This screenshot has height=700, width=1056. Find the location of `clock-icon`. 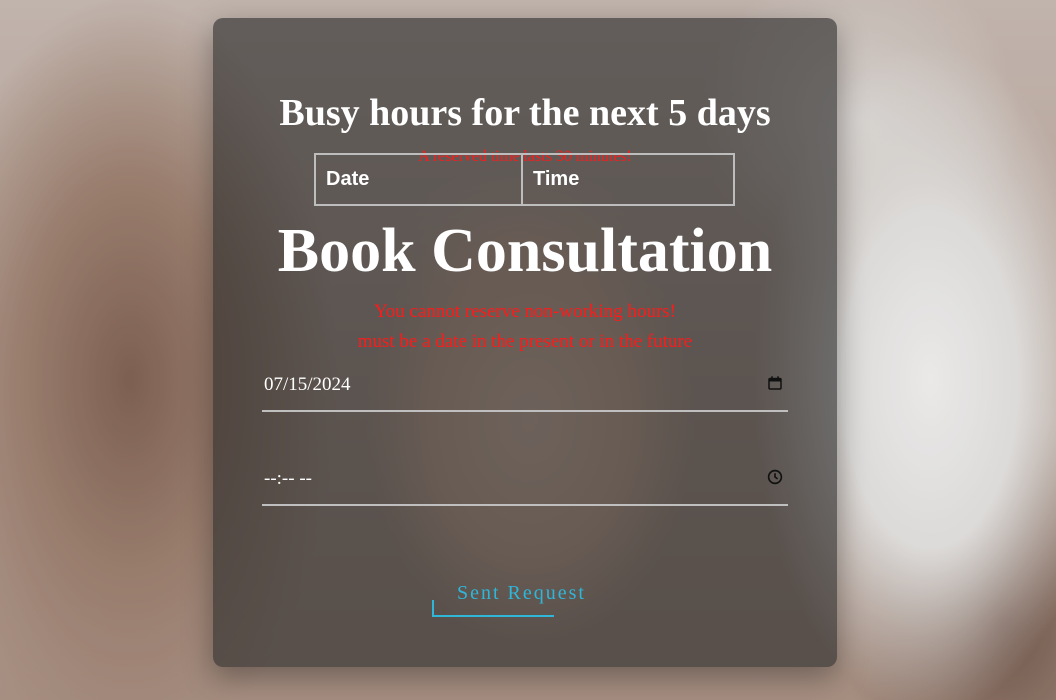

clock-icon is located at coordinates (775, 477).